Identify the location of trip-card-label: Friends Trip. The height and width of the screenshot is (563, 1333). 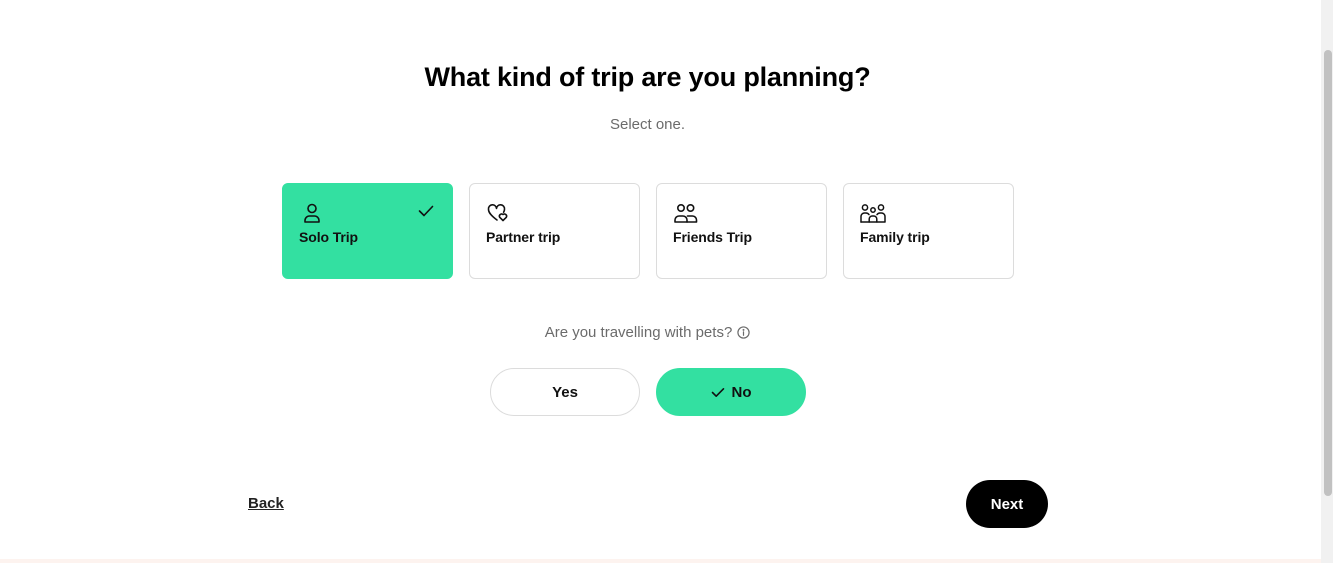
(712, 237).